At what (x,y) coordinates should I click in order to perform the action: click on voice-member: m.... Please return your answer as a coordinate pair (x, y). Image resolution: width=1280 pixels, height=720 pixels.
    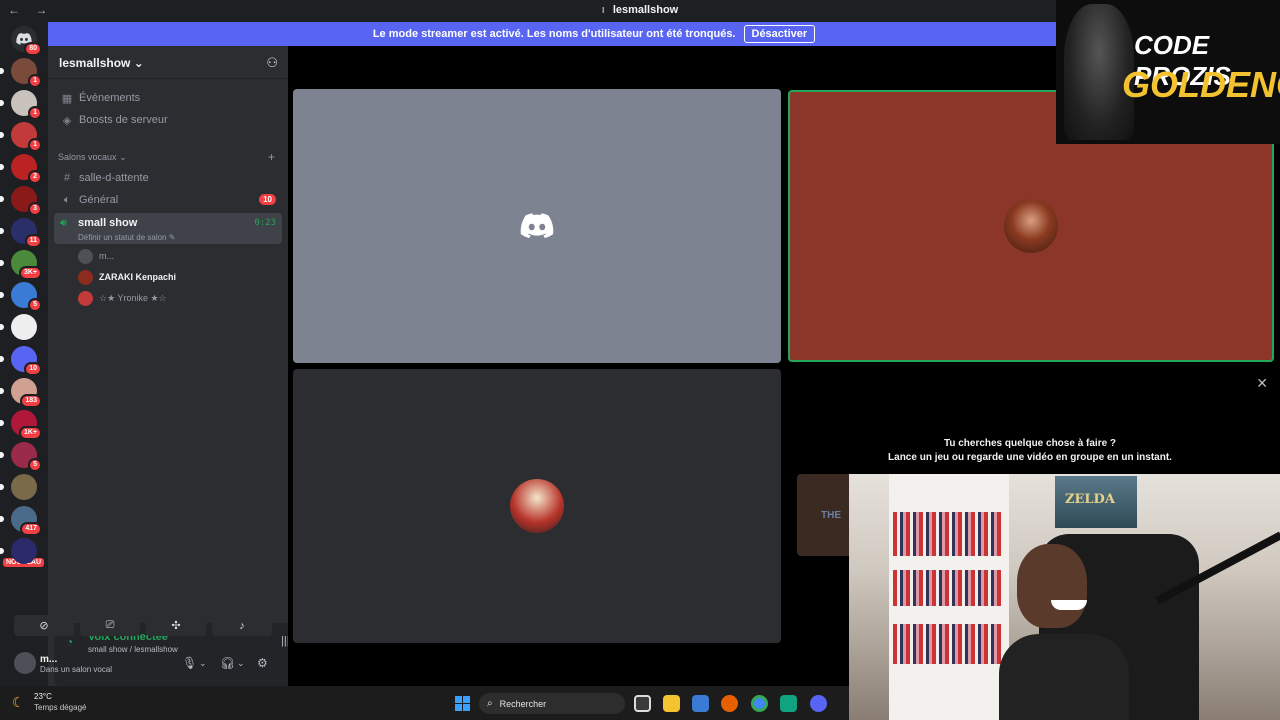
    Looking at the image, I should click on (96, 256).